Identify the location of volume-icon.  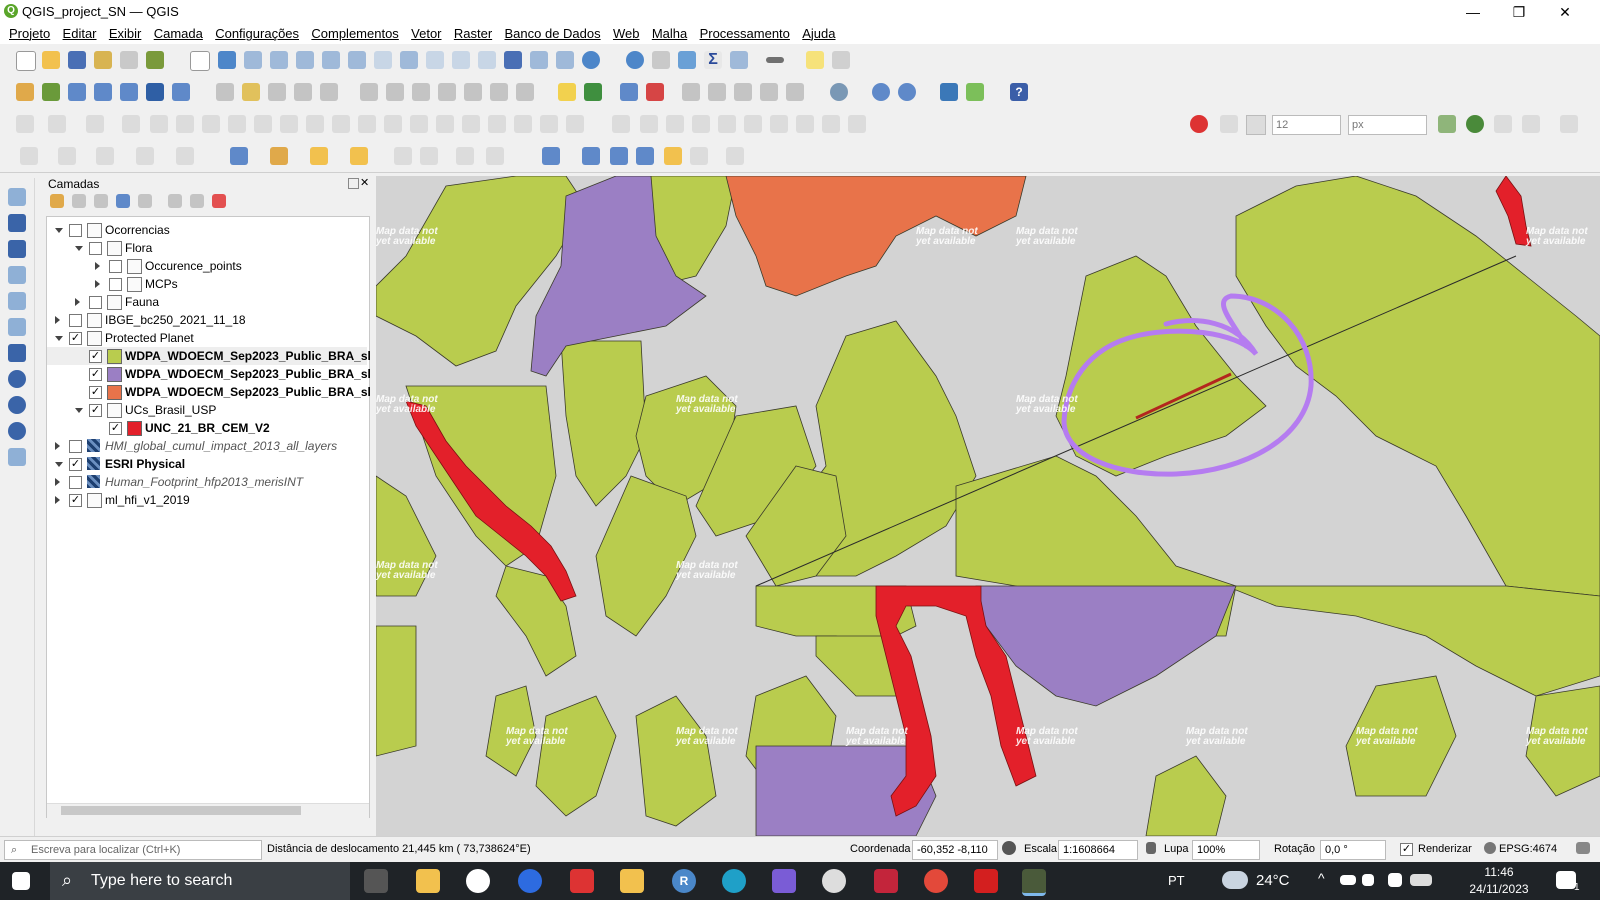
(1368, 880).